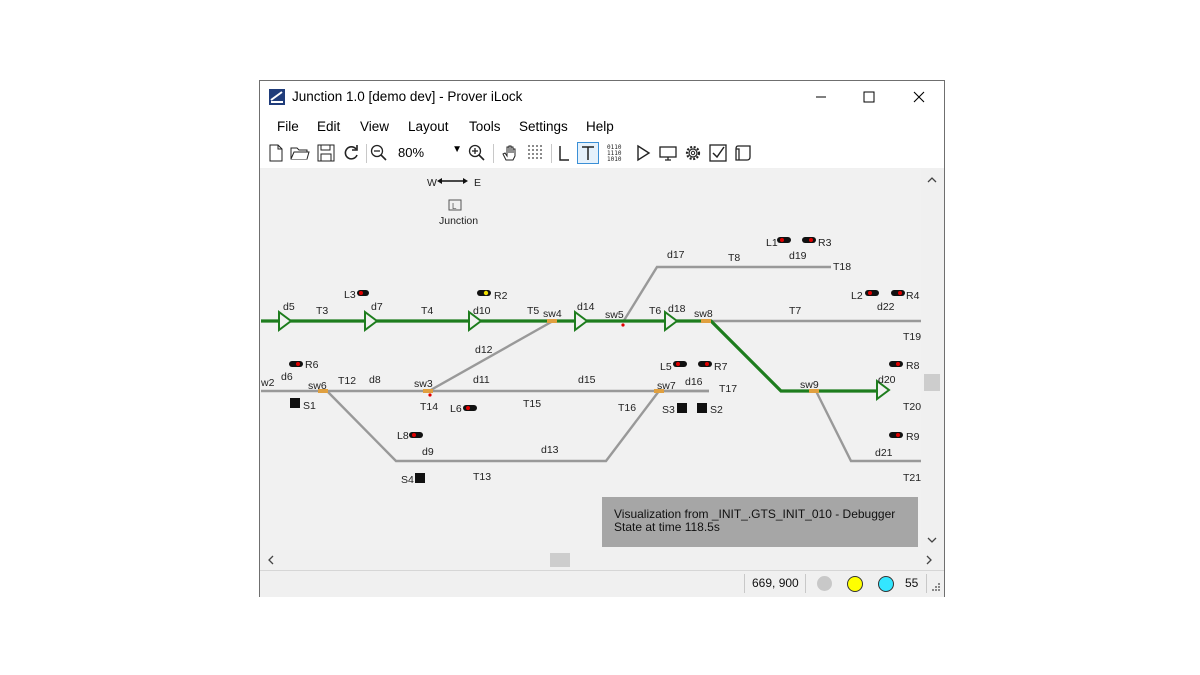 This screenshot has height=675, width=1200. What do you see at coordinates (454, 206) in the screenshot?
I see `junction-badge-text: L` at bounding box center [454, 206].